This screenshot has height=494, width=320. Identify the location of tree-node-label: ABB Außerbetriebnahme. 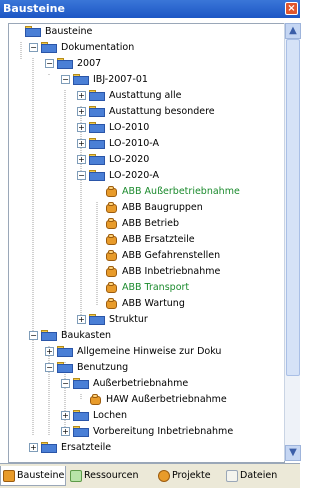
(181, 191).